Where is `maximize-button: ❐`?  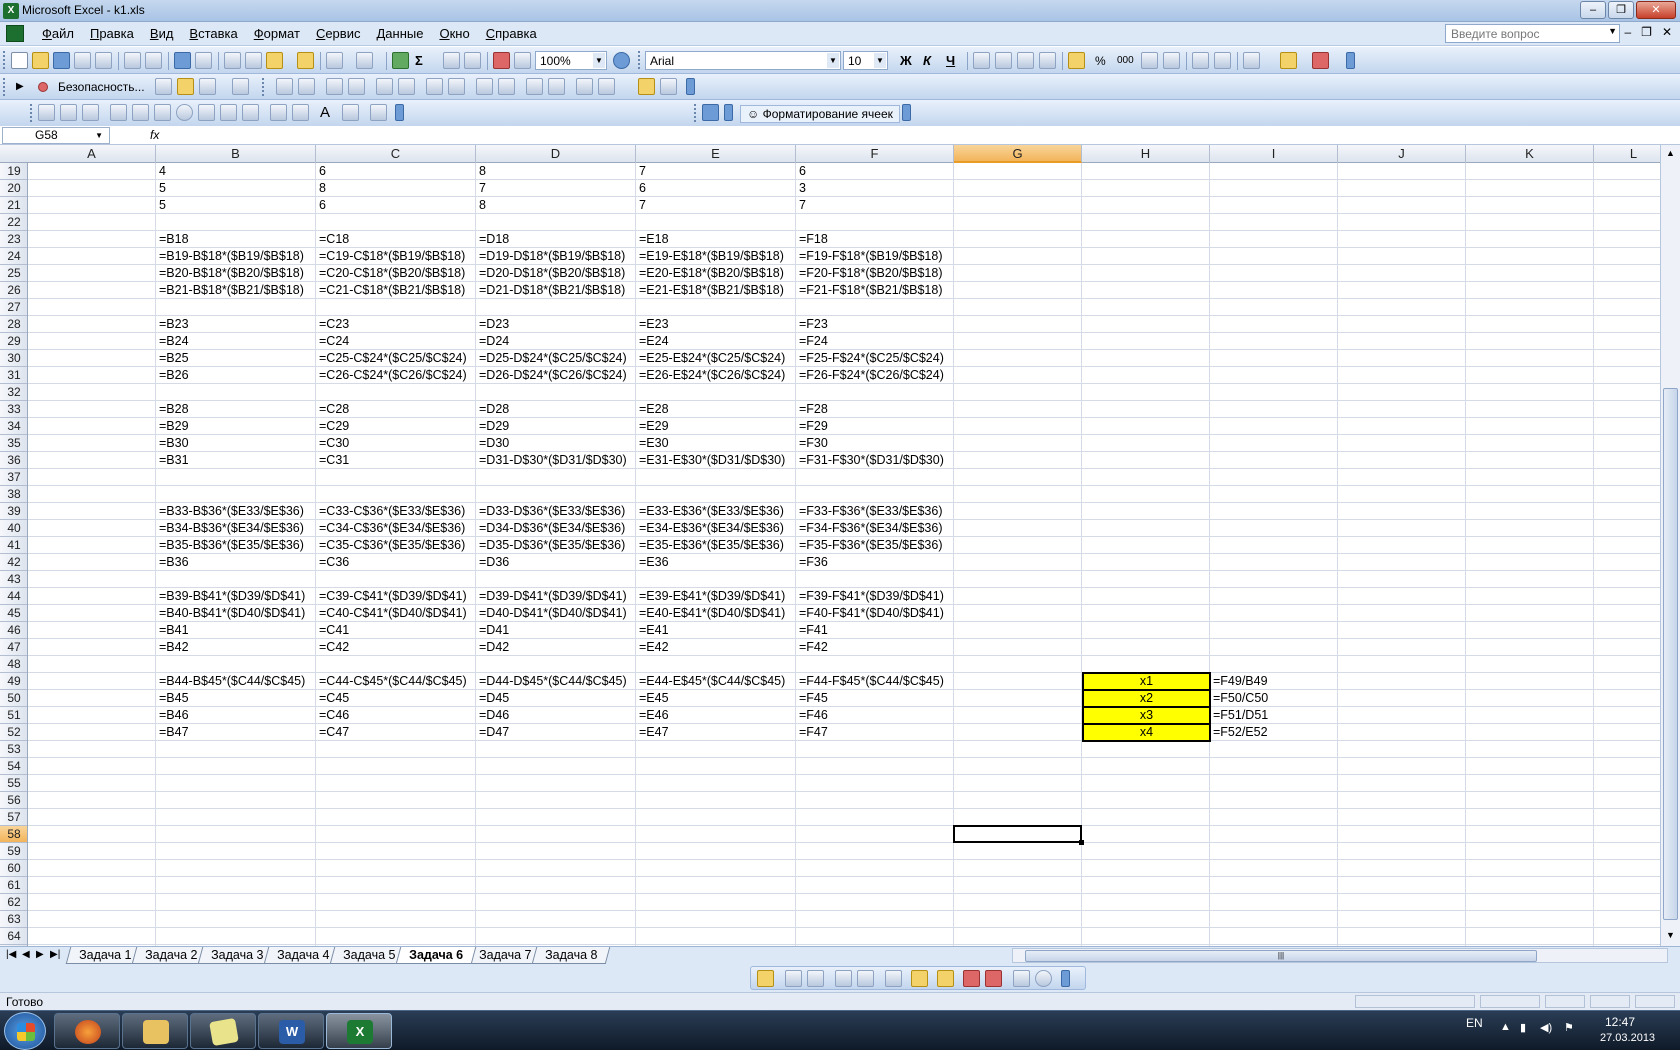
maximize-button: ❐ is located at coordinates (1621, 10).